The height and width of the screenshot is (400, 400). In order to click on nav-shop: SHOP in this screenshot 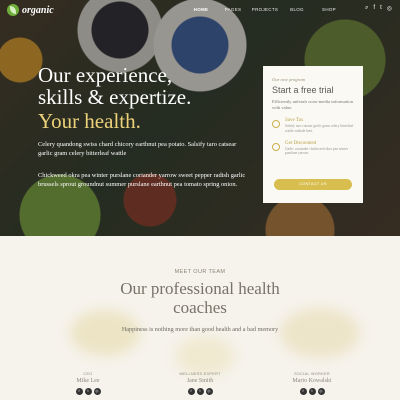, I will do `click(329, 9)`.